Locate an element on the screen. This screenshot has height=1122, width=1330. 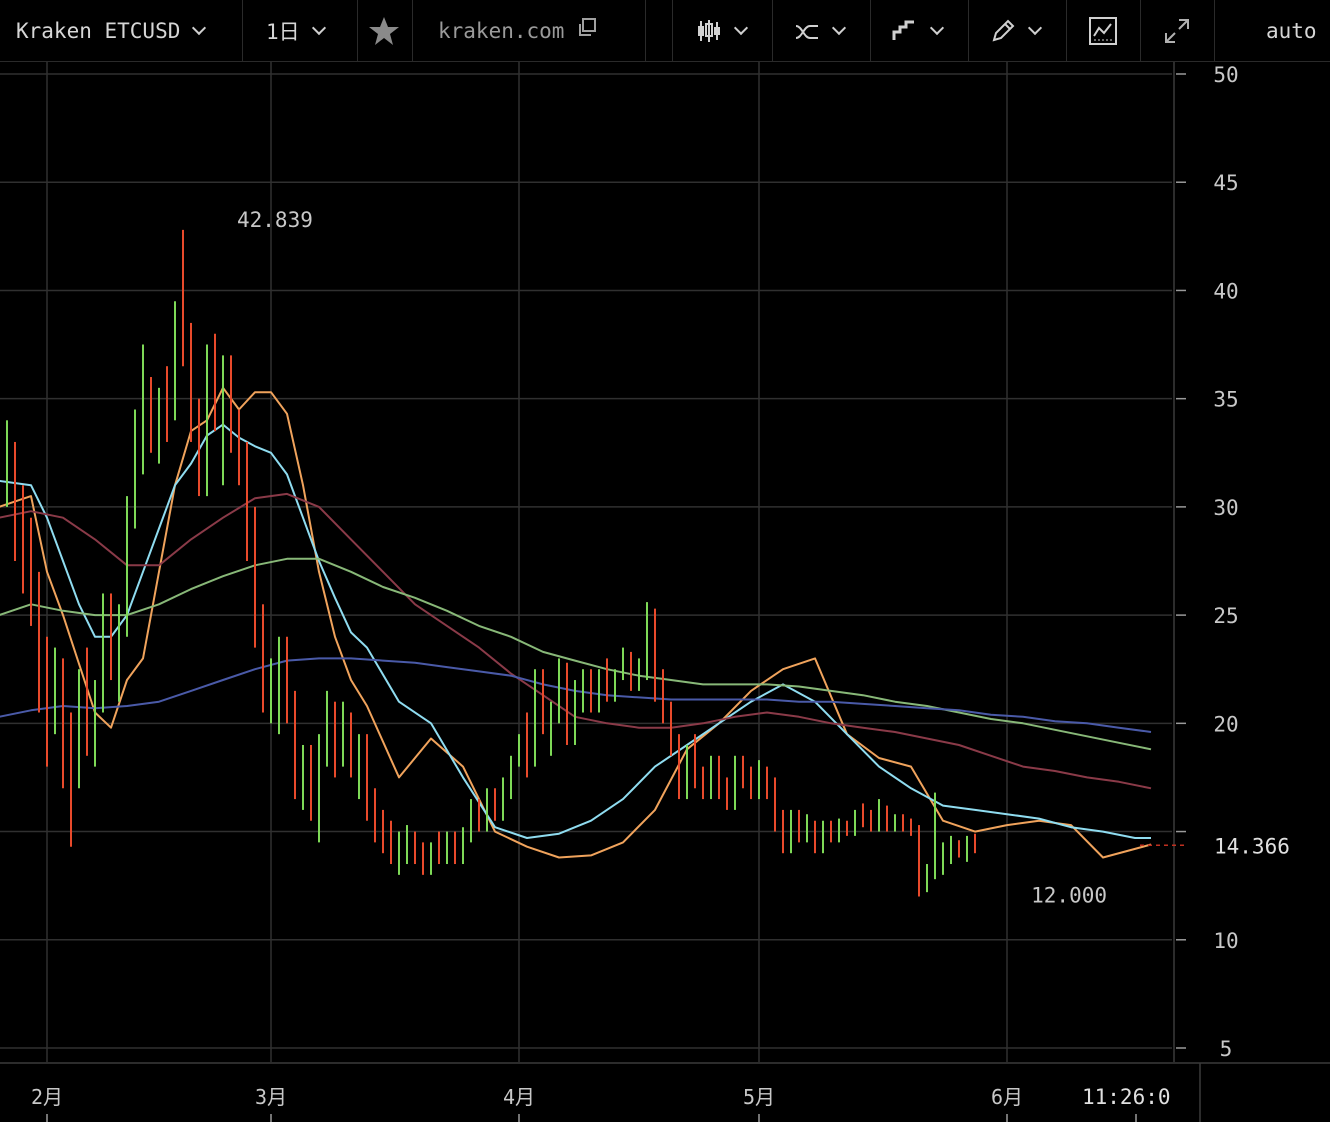
toolbar: Kraken ETCUSD 1日 kraken.com auto is located at coordinates (665, 31).